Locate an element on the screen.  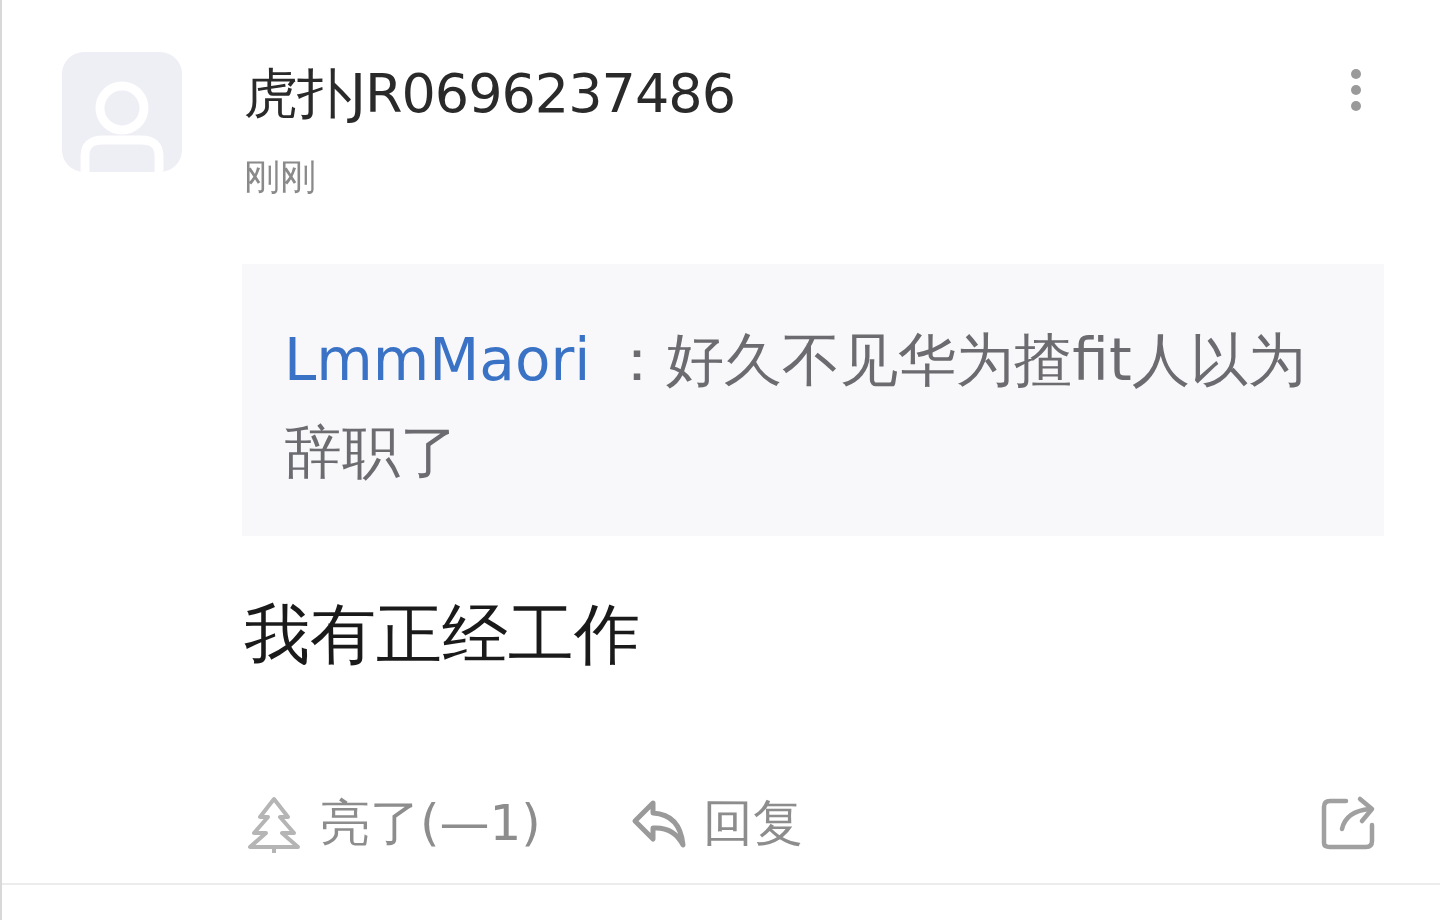
light-button: 亮了(—1) is located at coordinates (392, 824).